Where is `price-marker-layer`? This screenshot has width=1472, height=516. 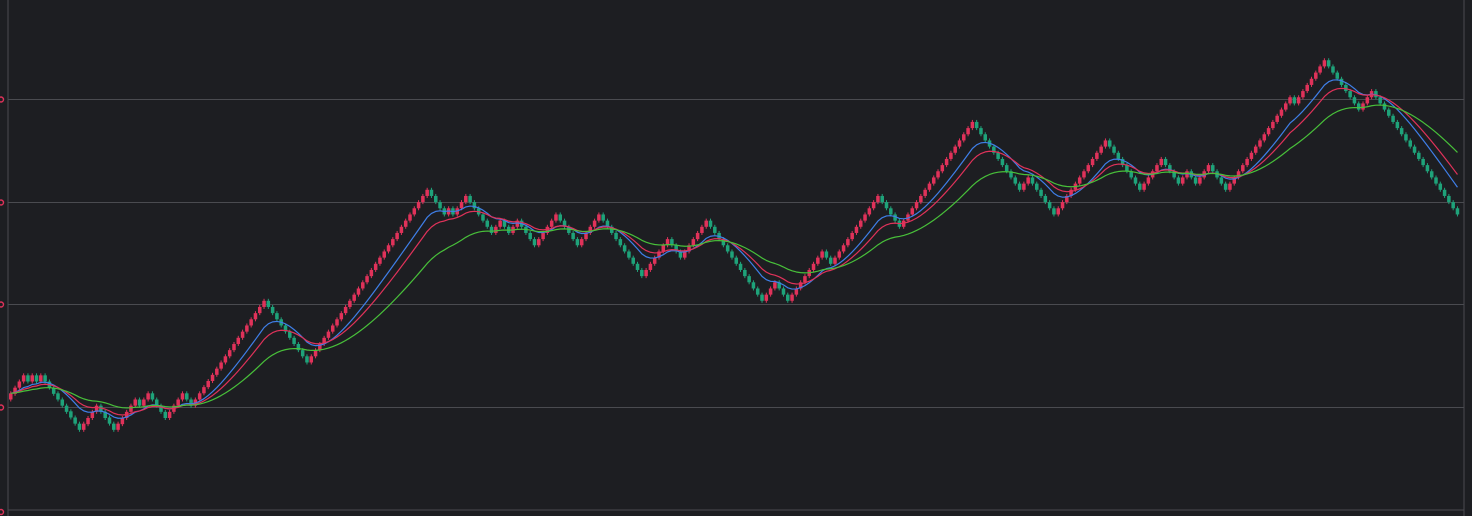
price-marker-layer is located at coordinates (2, 306).